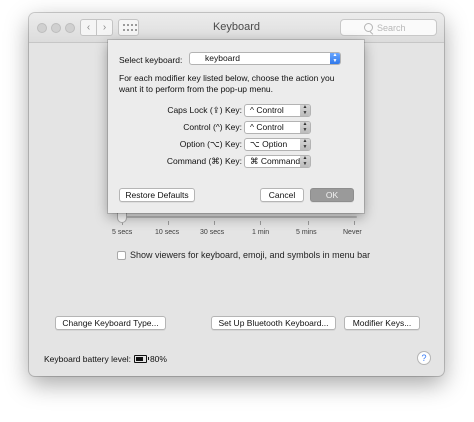  I want to click on selected-keyboard: keyboard, so click(222, 58).